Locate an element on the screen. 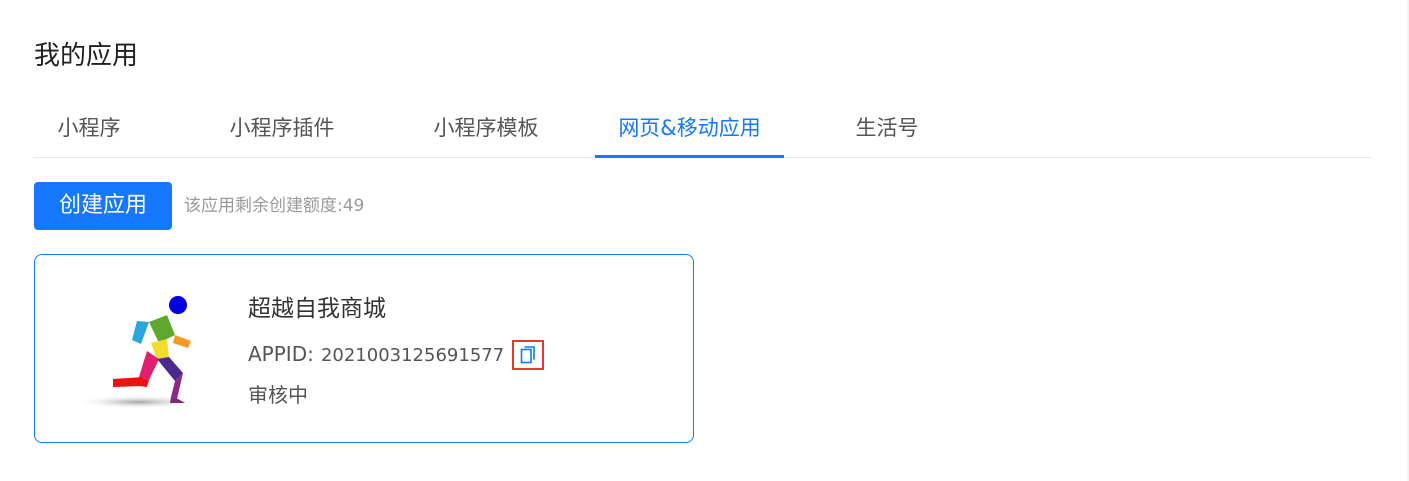 The width and height of the screenshot is (1409, 481). create-quota-text: 该应用剩余创建额度:49 is located at coordinates (274, 206).